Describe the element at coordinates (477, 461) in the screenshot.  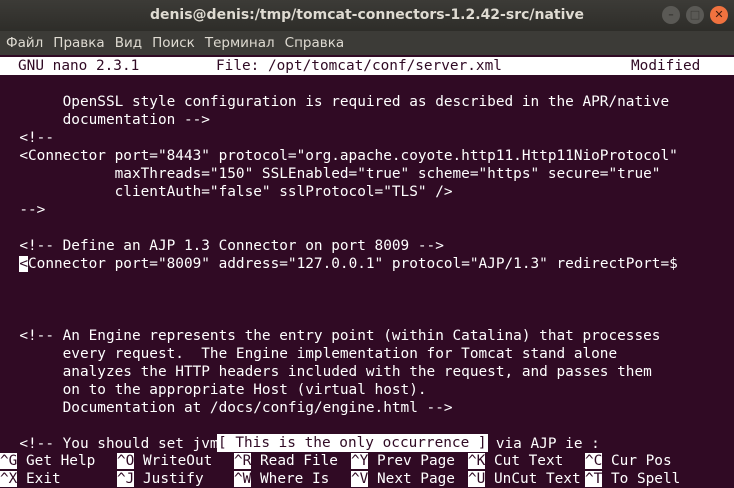
I see `shortcut-key: ^K` at that location.